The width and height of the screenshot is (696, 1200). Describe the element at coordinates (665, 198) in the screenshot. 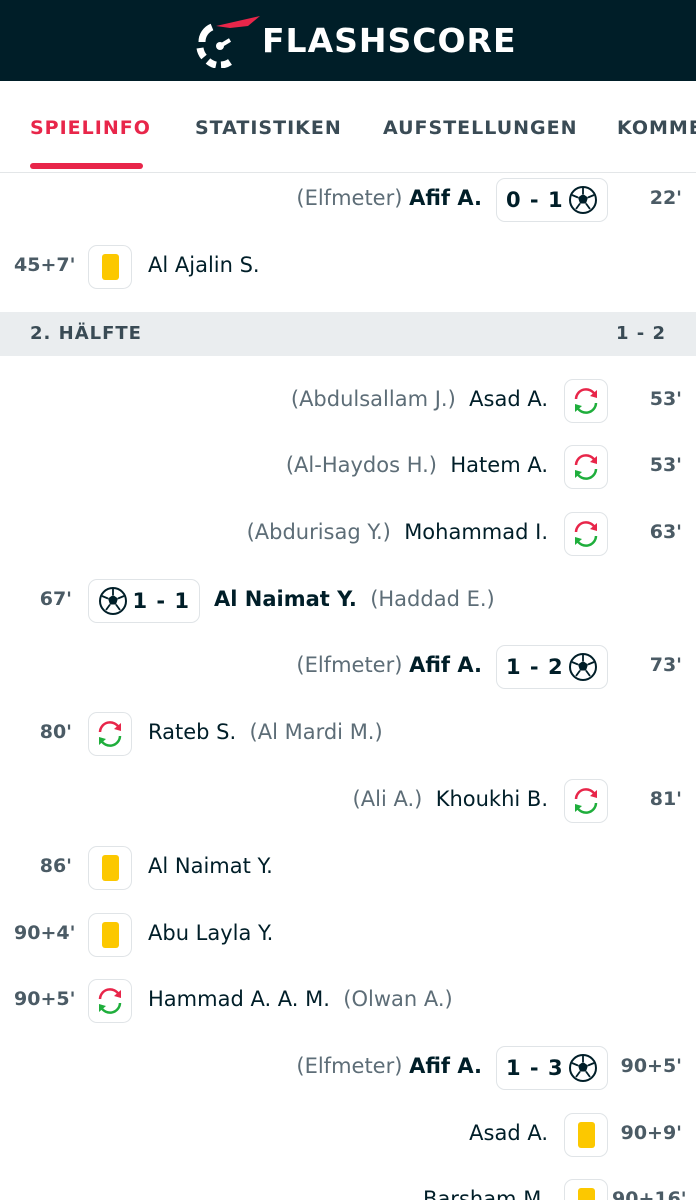

I see `event-minute: 22'` at that location.